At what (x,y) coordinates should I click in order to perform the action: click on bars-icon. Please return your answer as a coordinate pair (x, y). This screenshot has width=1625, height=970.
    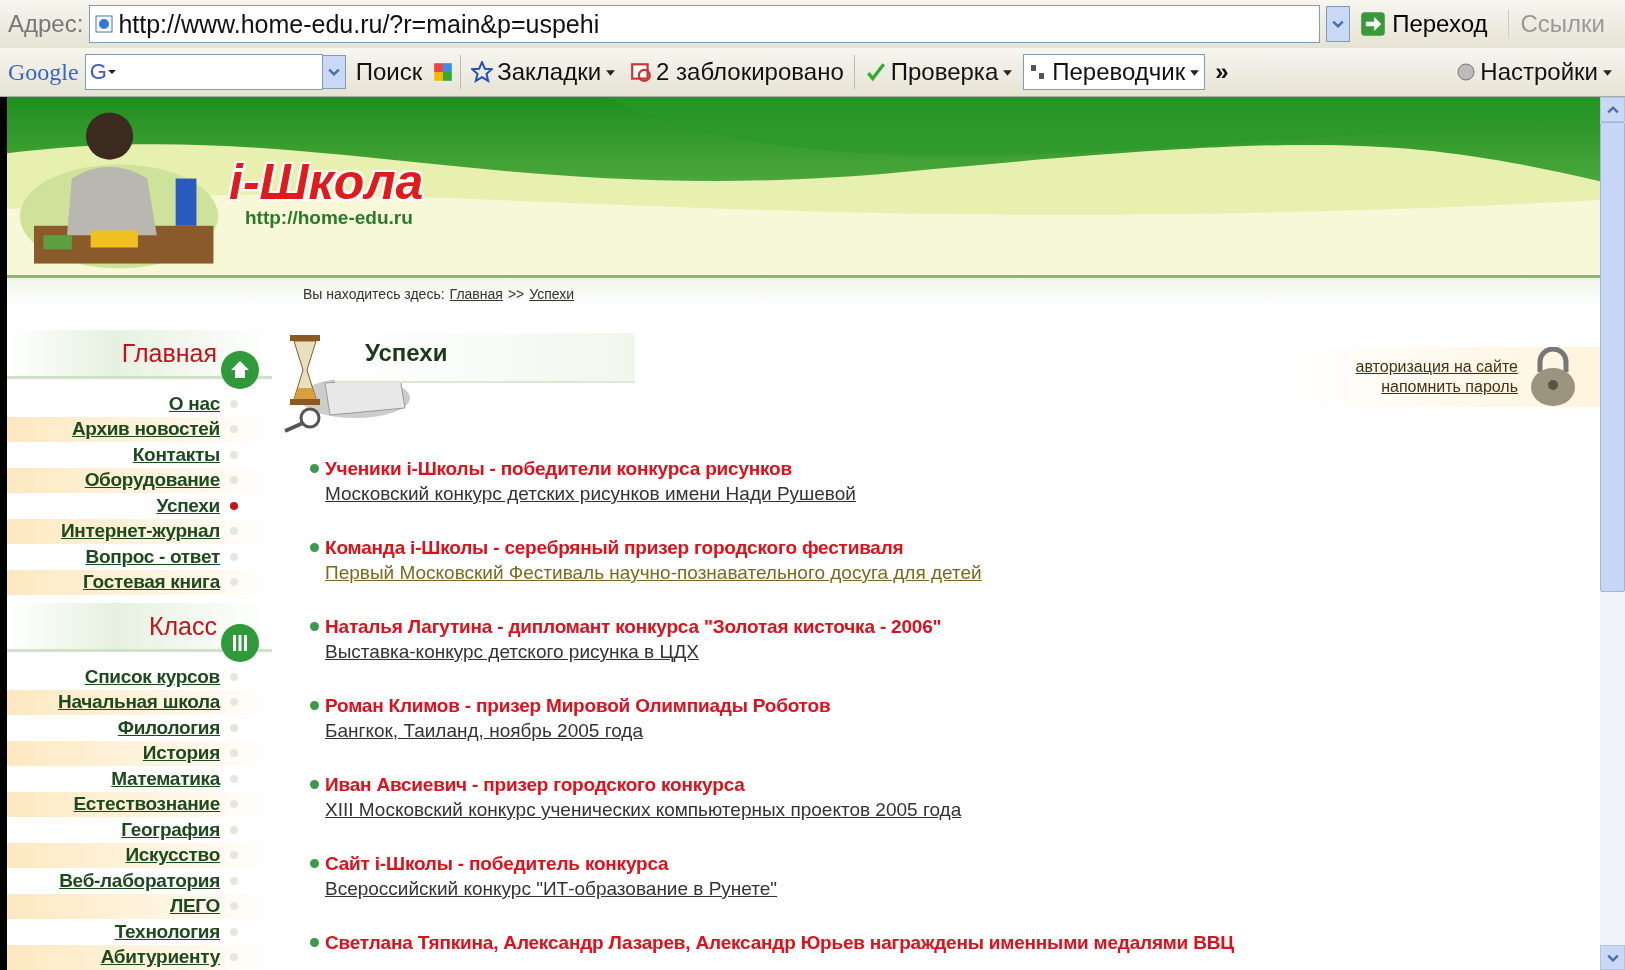
    Looking at the image, I should click on (240, 643).